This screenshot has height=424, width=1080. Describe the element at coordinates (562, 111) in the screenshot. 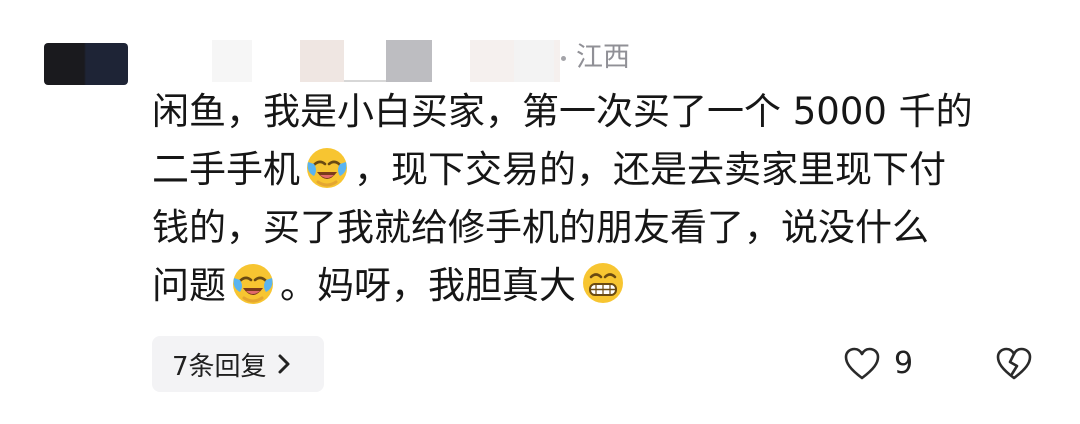

I see `comment-text-segment: 闲鱼，我是小白买家，第一次买了一个 5000 千的` at that location.